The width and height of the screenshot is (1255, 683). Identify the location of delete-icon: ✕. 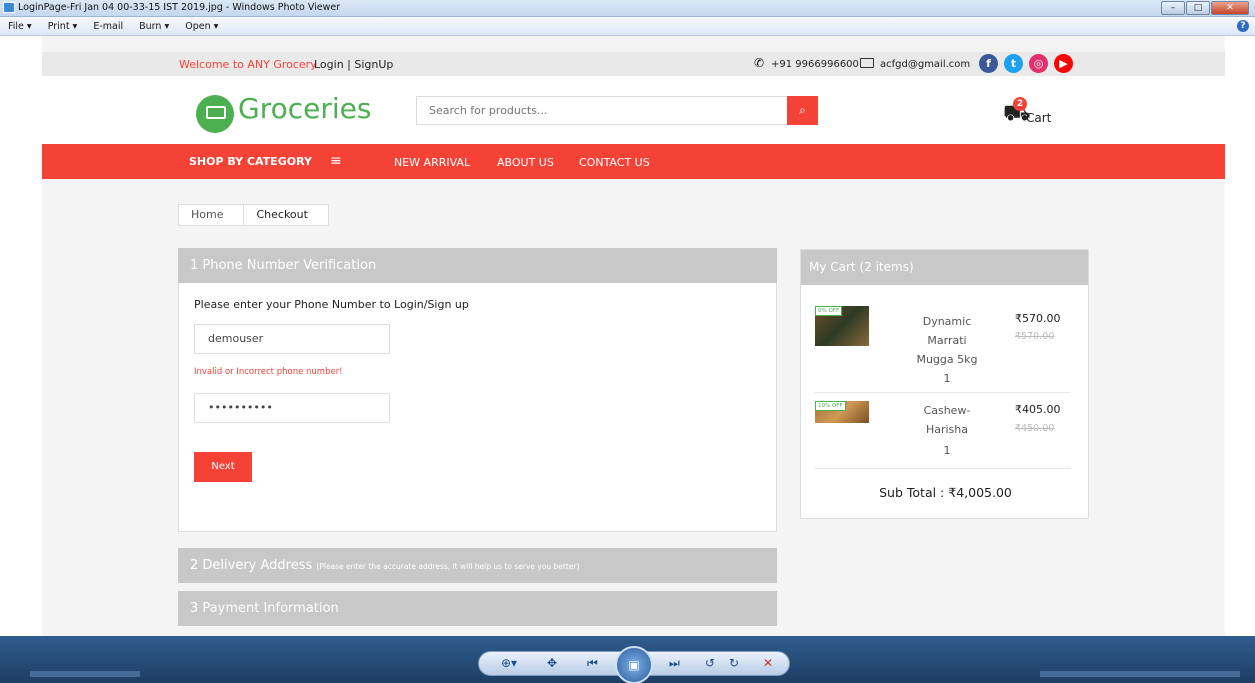
(768, 663).